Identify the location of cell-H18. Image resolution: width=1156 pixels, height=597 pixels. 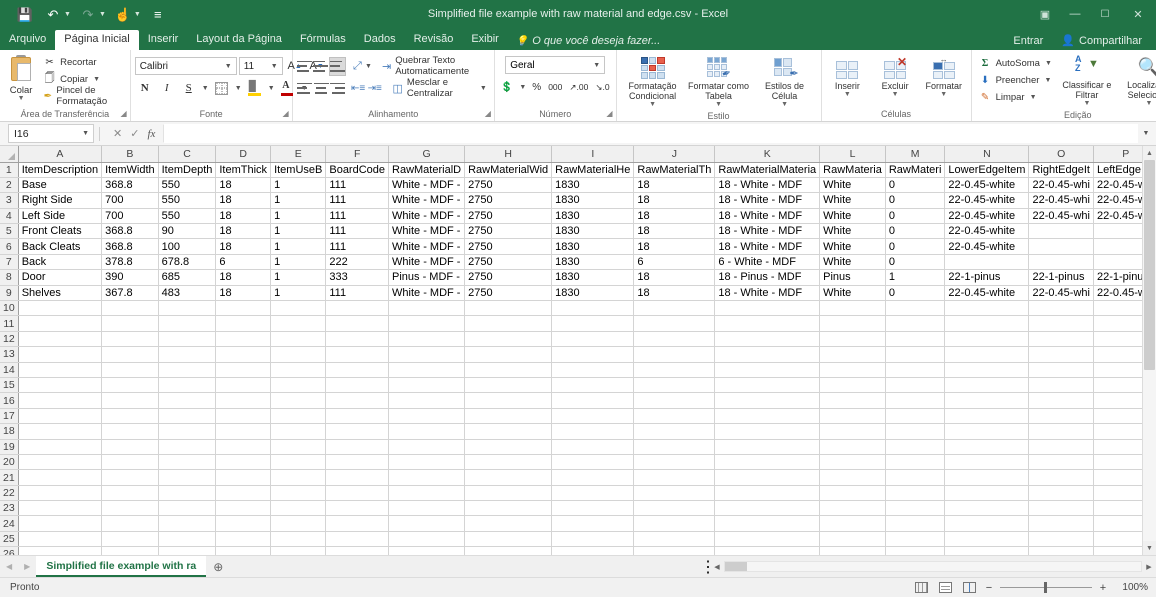
(508, 431).